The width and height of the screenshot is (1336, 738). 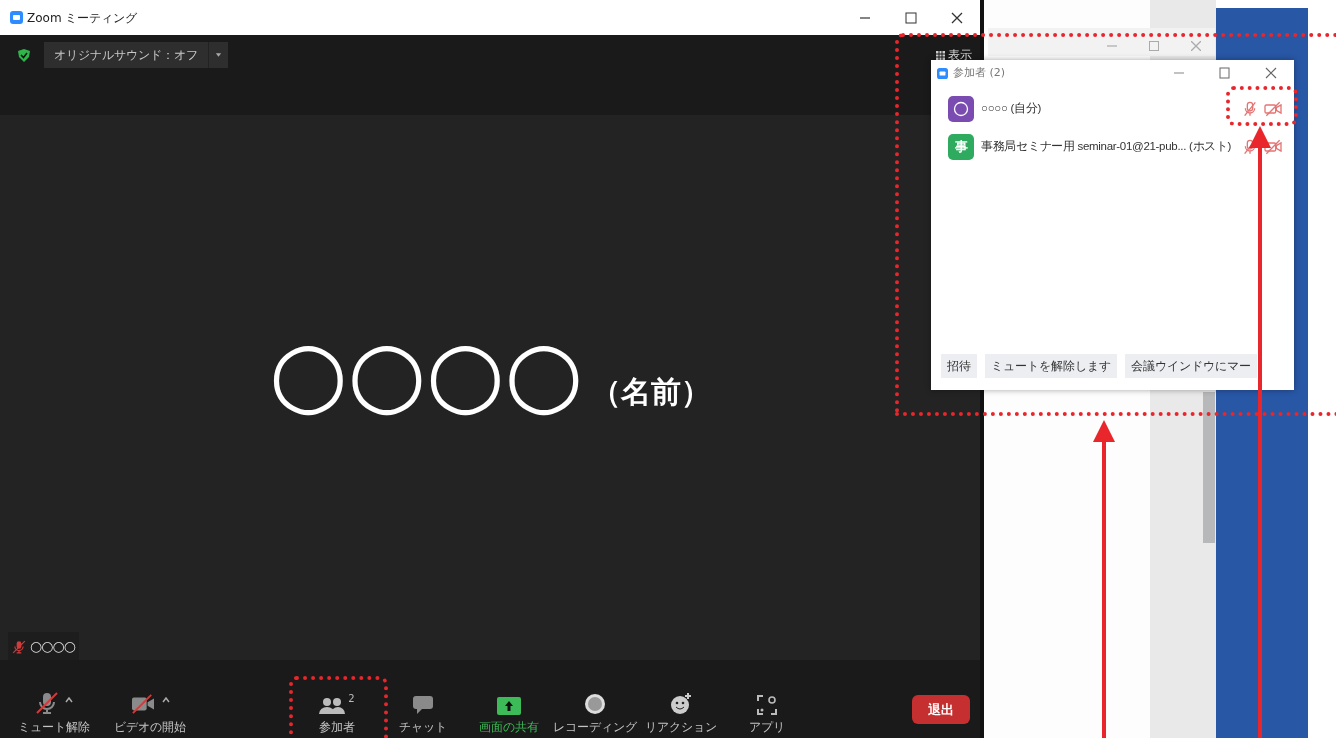 What do you see at coordinates (126, 55) in the screenshot?
I see `original-sound-button: オリジナルサウンド：オフ` at bounding box center [126, 55].